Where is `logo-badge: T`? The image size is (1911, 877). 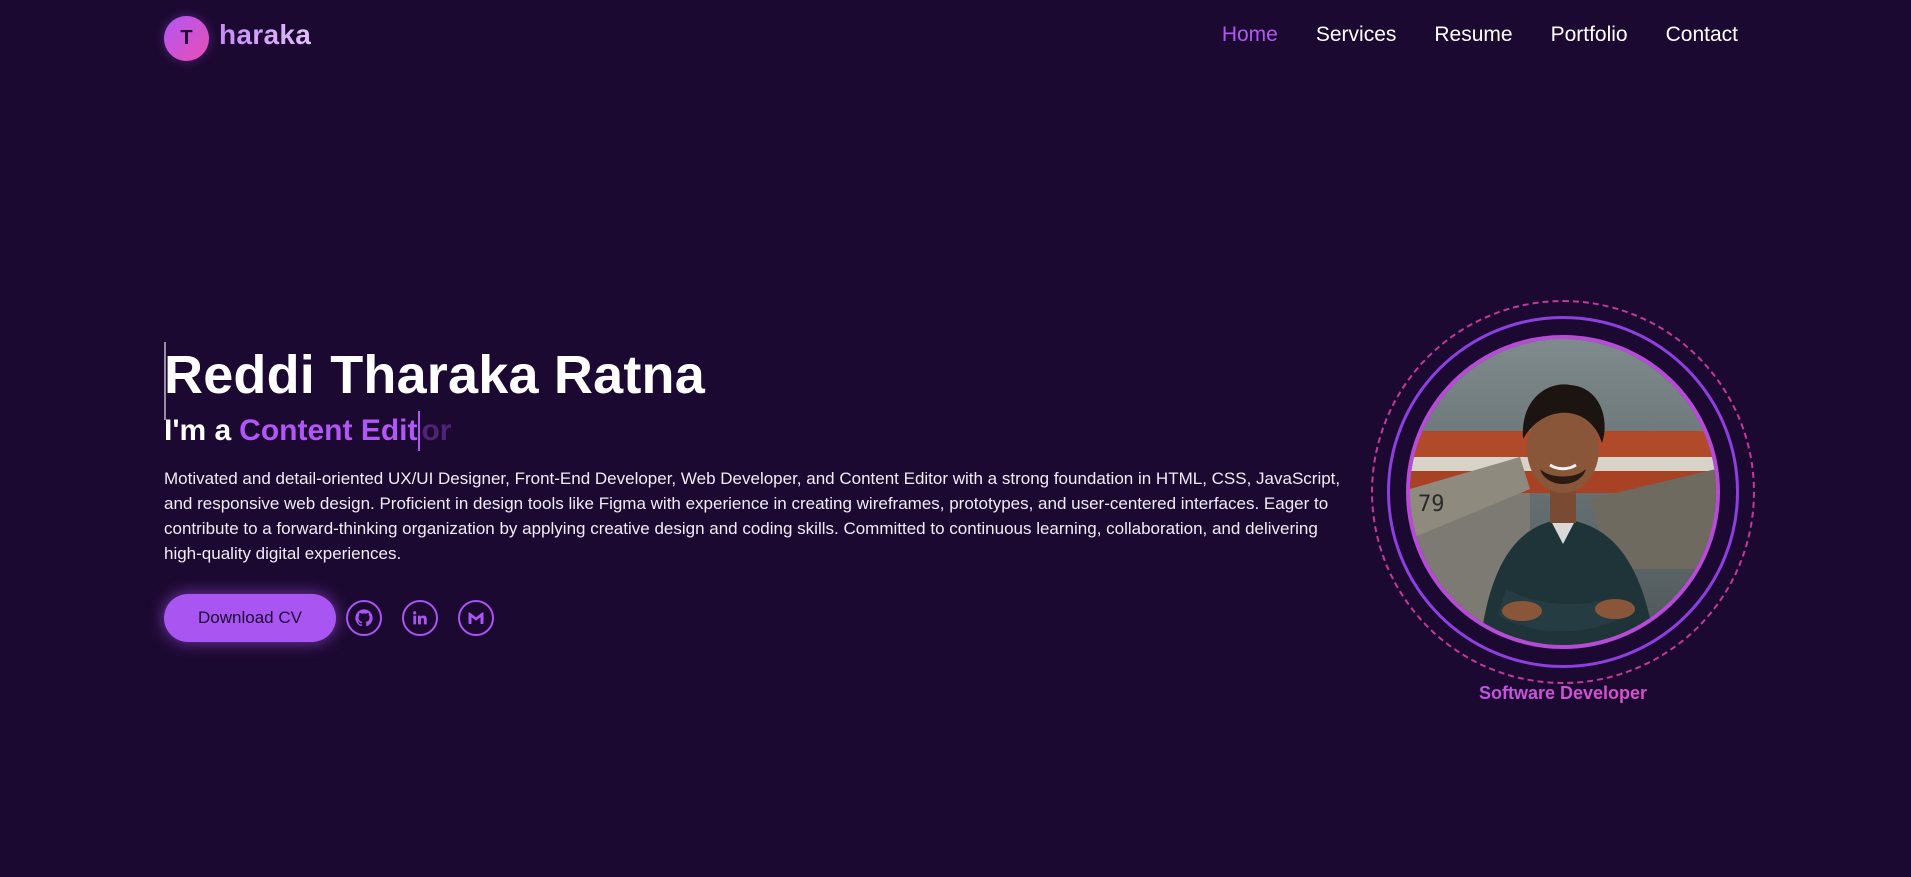 logo-badge: T is located at coordinates (186, 38).